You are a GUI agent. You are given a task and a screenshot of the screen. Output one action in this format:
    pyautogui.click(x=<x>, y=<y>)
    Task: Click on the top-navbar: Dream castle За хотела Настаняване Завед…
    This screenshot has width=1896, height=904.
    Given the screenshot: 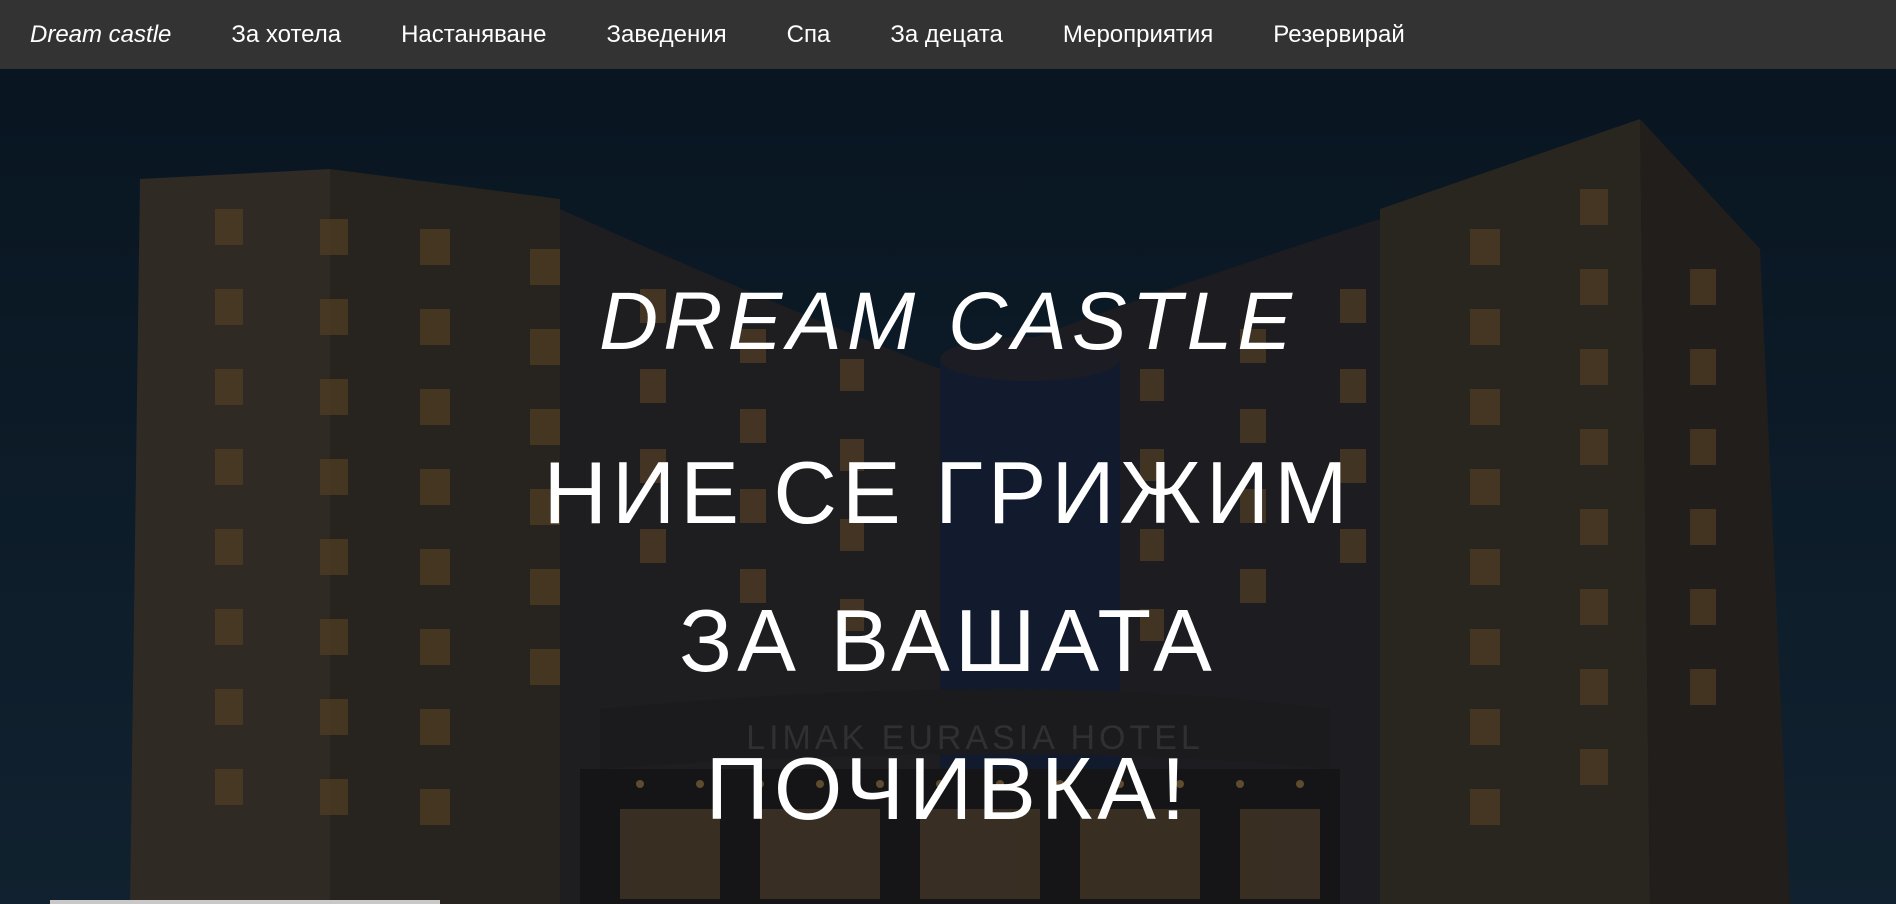 What is the action you would take?
    pyautogui.click(x=948, y=34)
    